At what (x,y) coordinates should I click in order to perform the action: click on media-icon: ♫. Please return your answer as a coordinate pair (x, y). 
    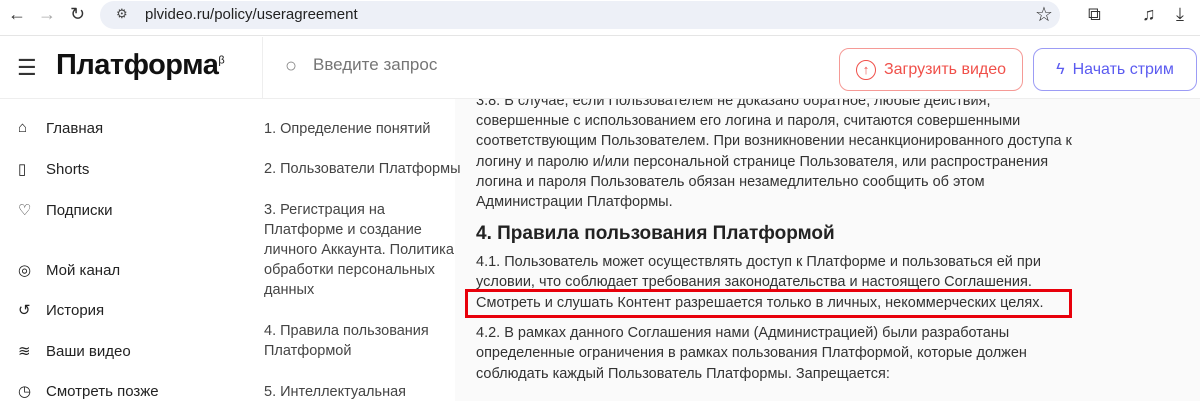
    Looking at the image, I should click on (1149, 14).